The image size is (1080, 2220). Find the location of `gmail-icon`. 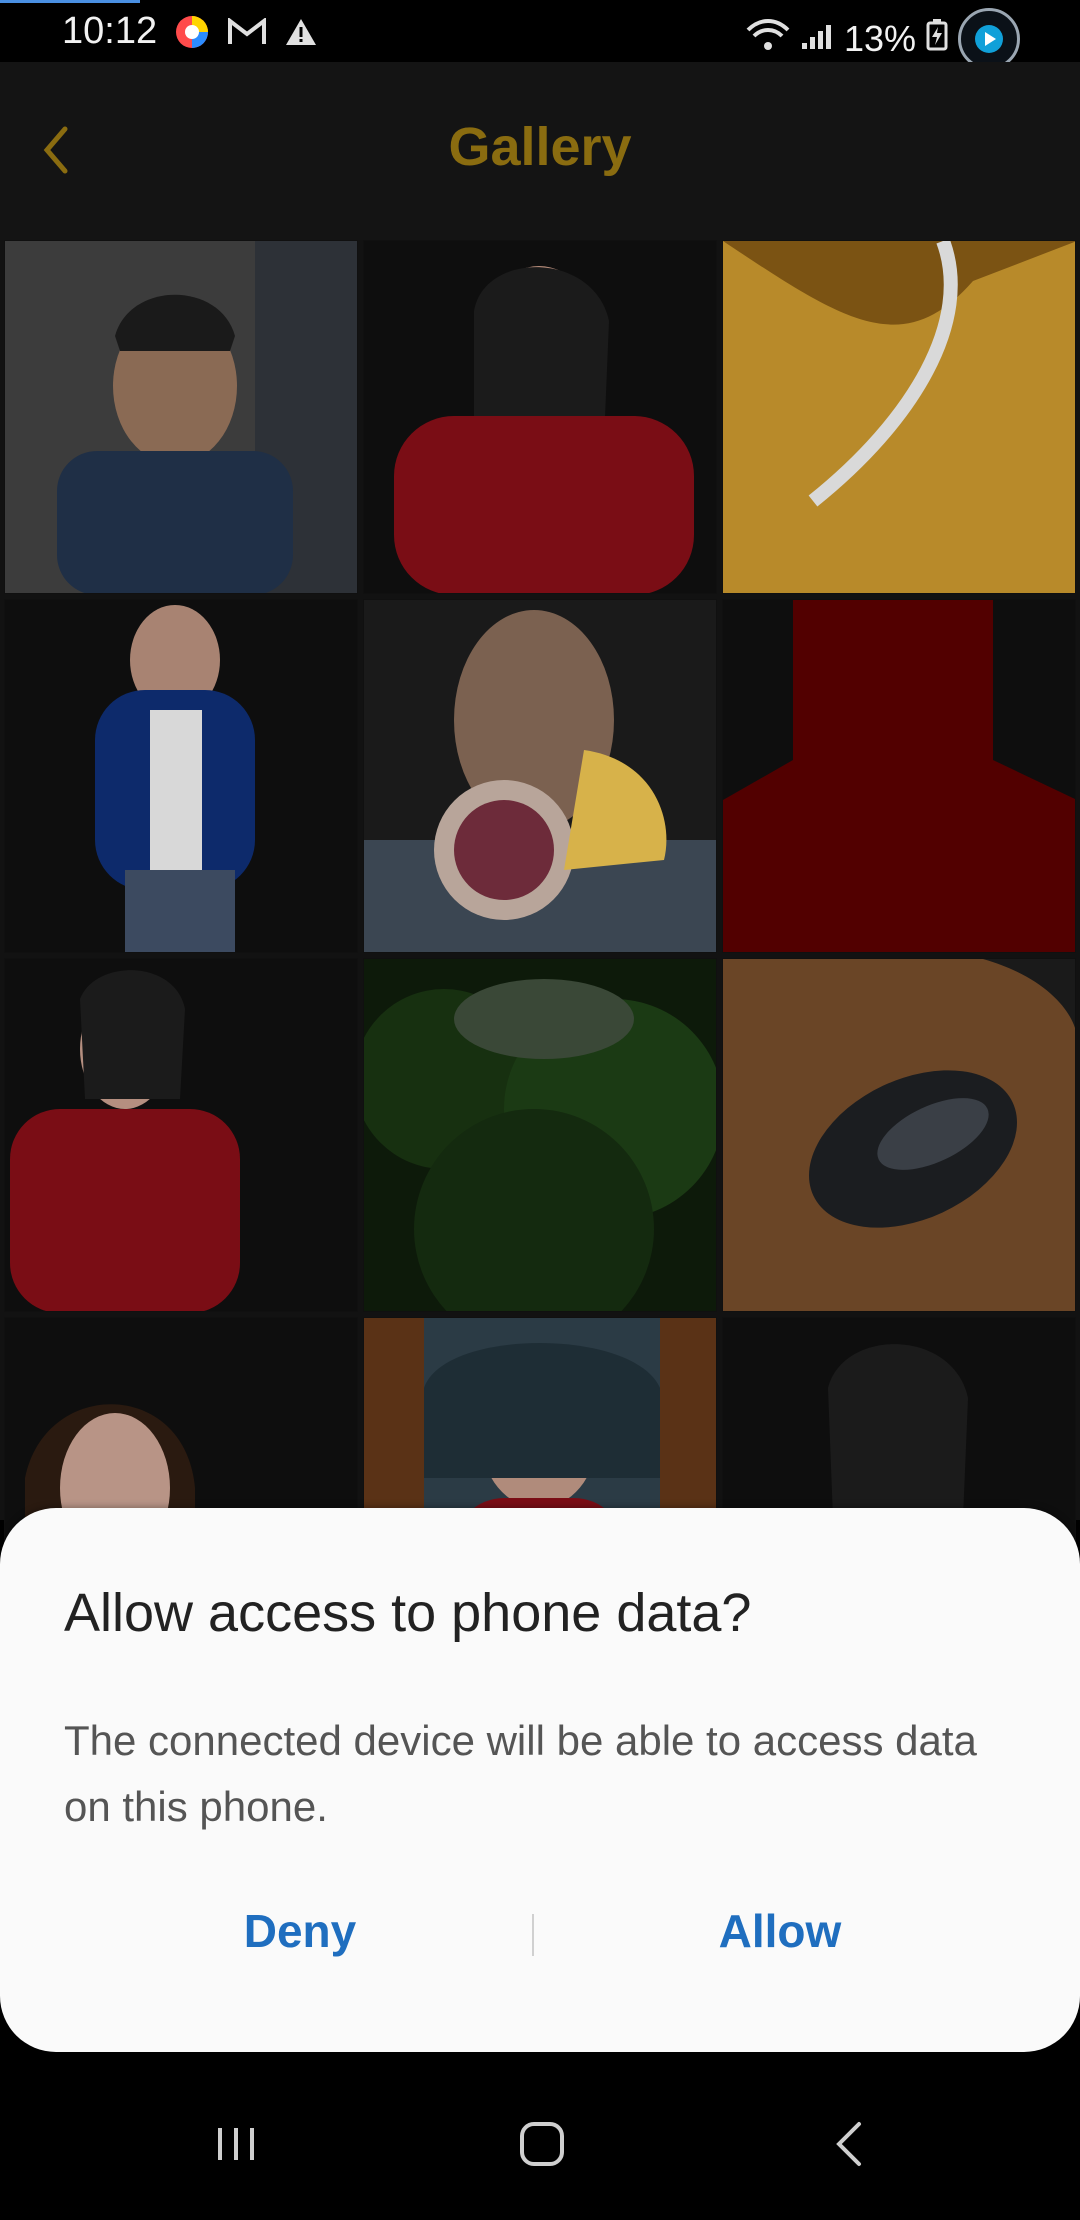

gmail-icon is located at coordinates (247, 33).